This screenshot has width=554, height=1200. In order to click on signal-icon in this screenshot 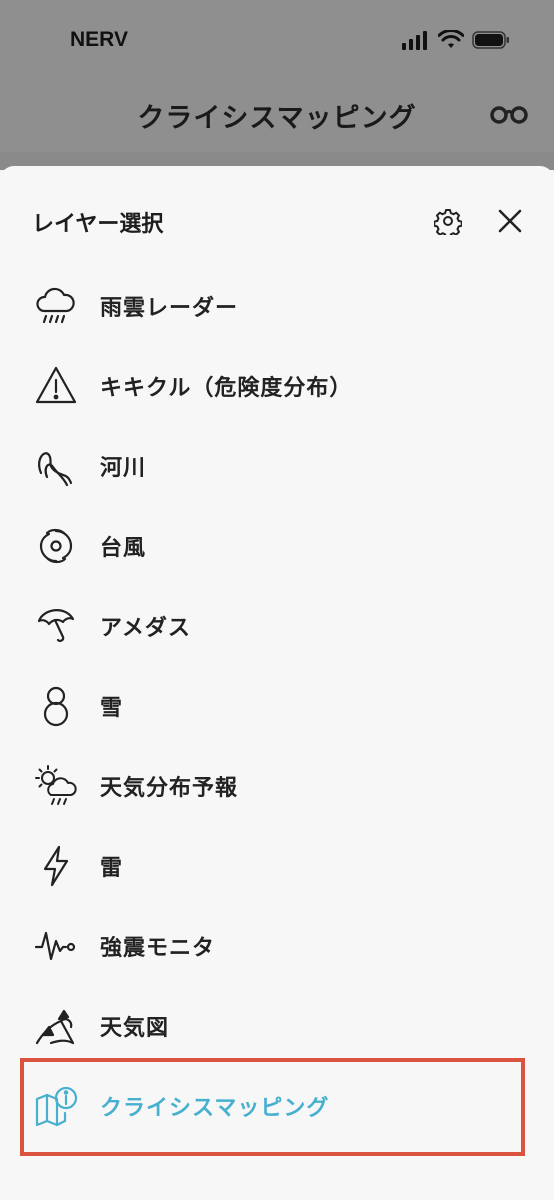, I will do `click(414, 40)`.